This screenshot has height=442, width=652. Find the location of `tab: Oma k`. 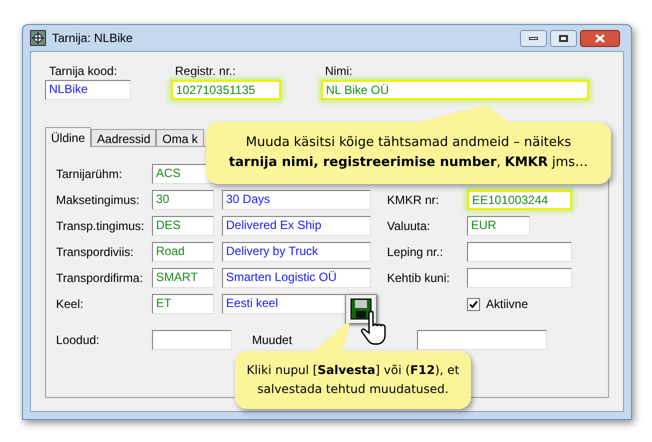

tab: Oma k is located at coordinates (180, 137).